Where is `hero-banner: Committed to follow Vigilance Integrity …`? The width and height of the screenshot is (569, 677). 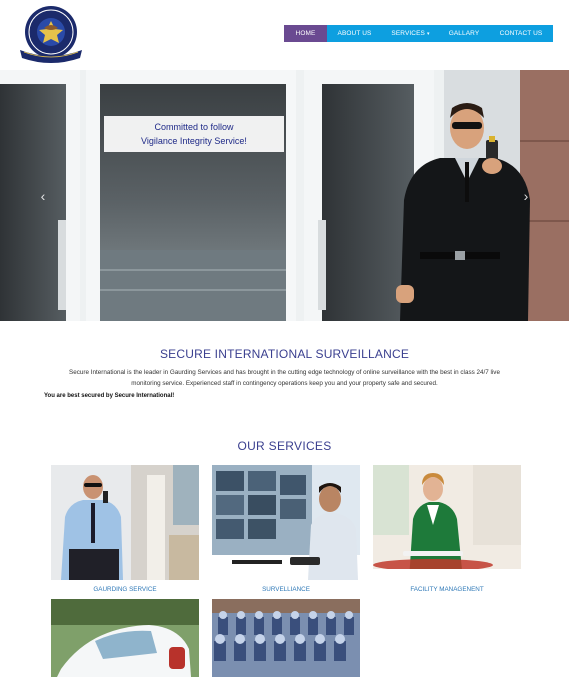
hero-banner: Committed to follow Vigilance Integrity … is located at coordinates (194, 134).